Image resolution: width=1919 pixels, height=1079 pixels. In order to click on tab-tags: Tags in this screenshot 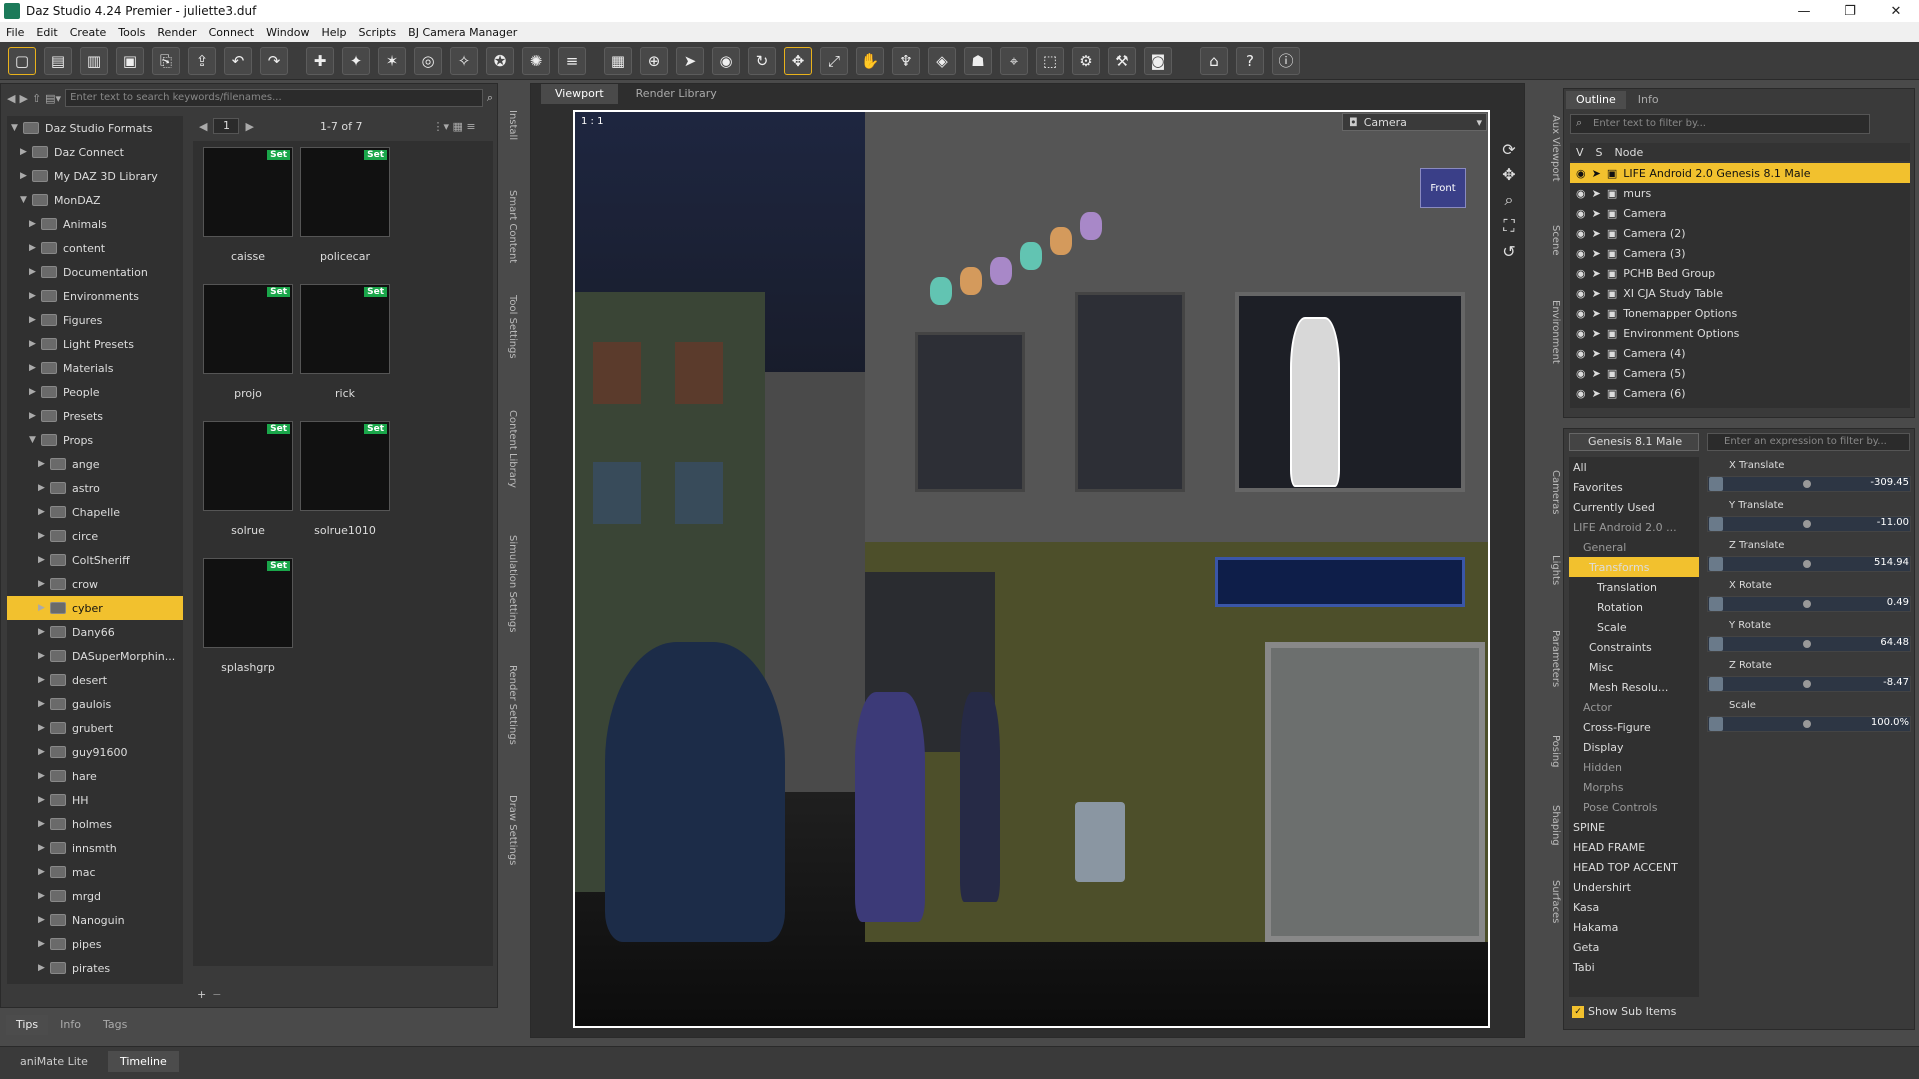, I will do `click(115, 1025)`.